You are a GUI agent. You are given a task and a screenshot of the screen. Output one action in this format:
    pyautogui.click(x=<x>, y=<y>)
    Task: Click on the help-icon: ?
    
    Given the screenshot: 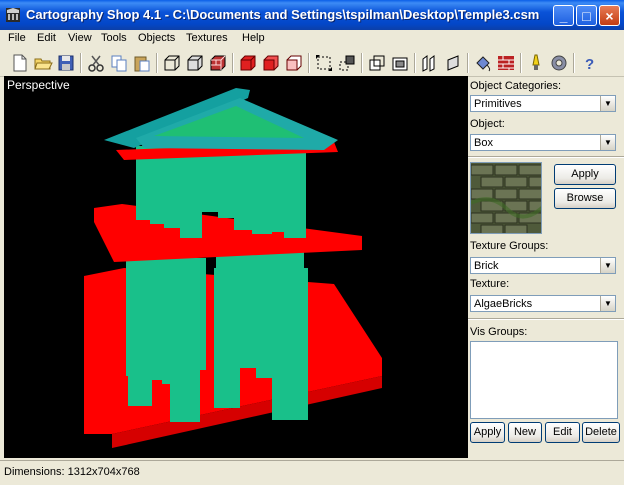 What is the action you would take?
    pyautogui.click(x=589, y=63)
    